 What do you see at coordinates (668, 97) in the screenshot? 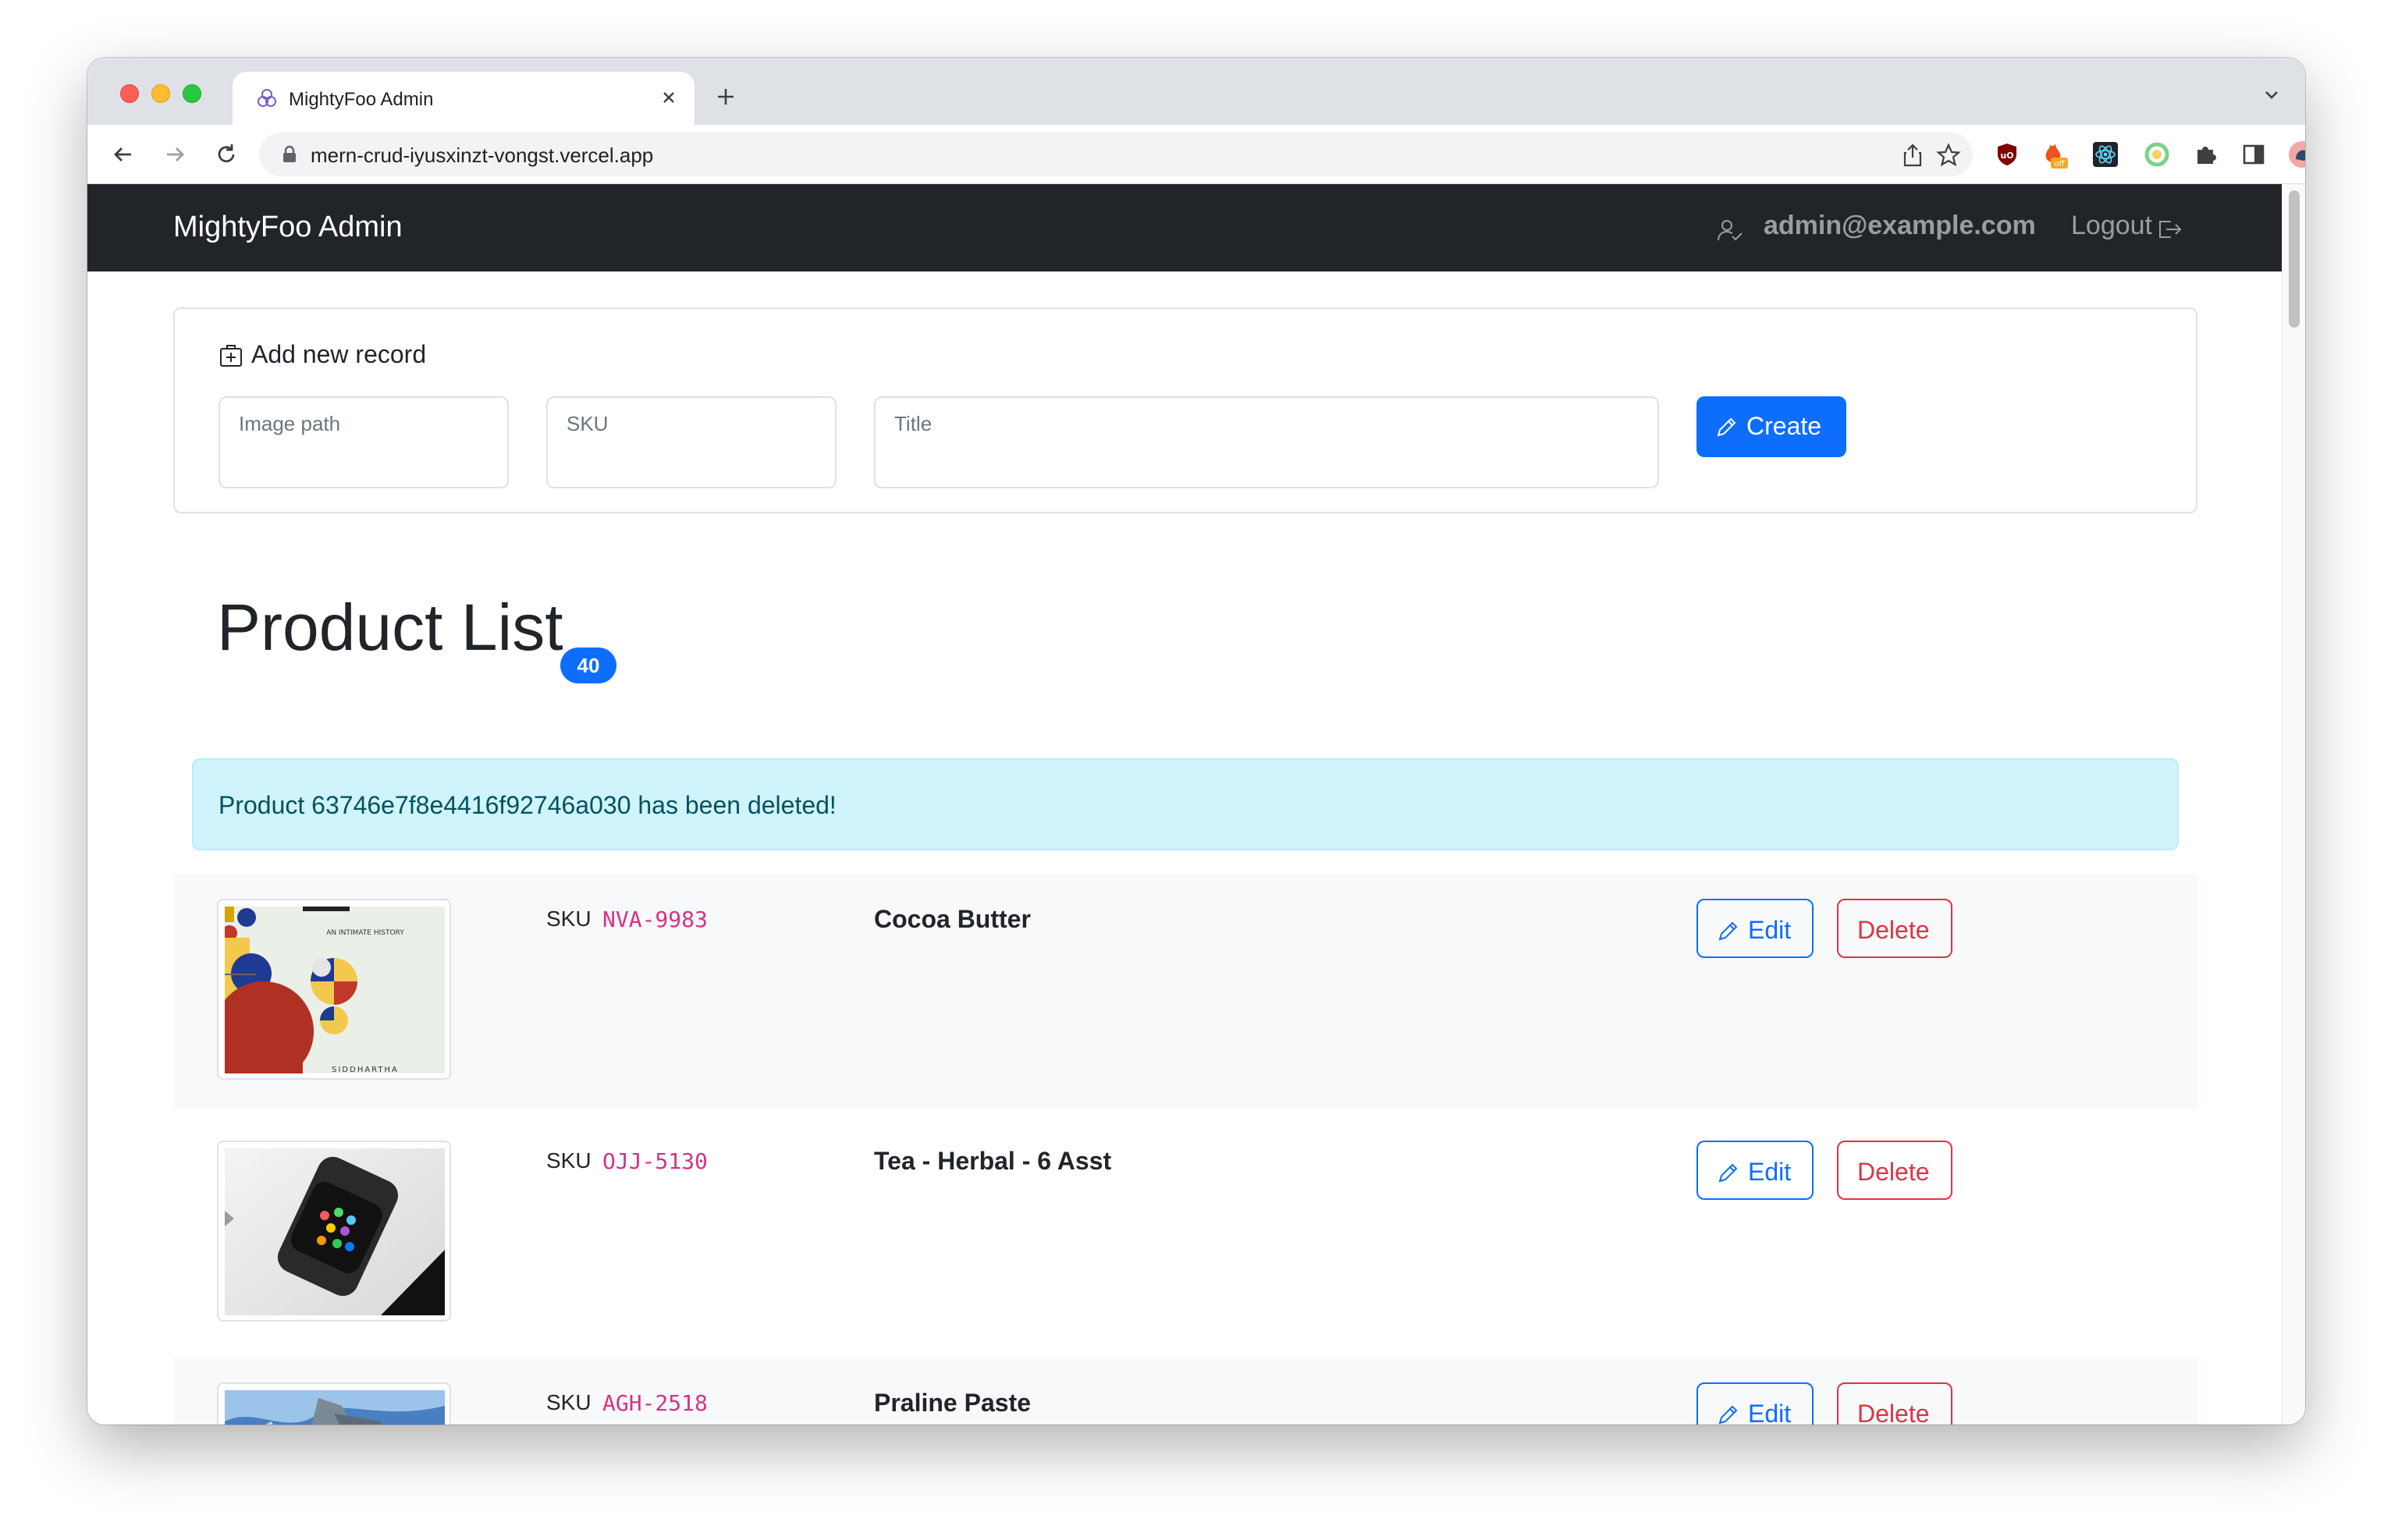
I see `close-tab-icon` at bounding box center [668, 97].